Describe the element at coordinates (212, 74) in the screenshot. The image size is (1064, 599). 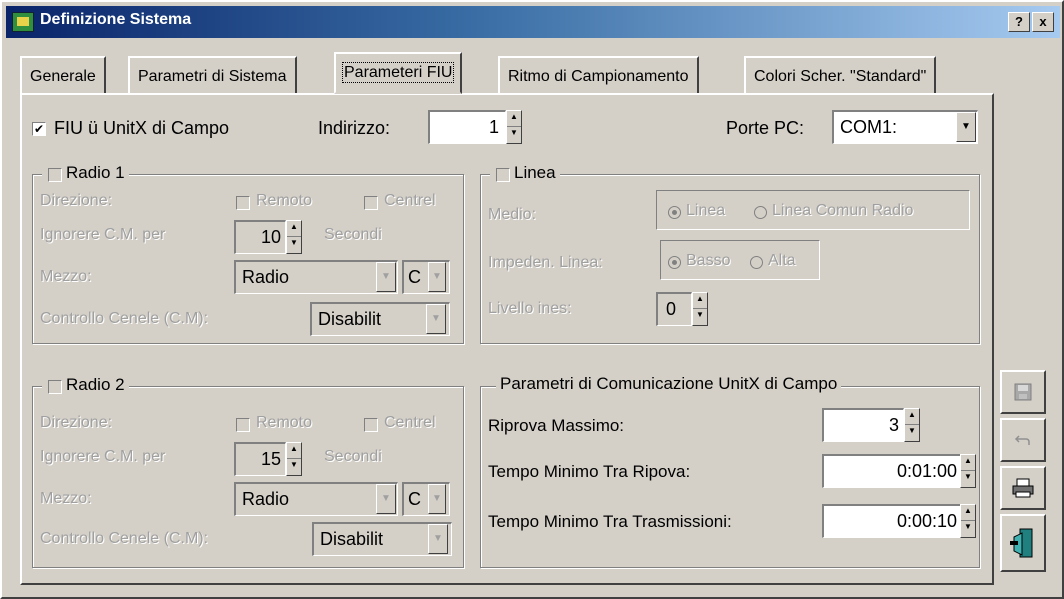
I see `tab-parametri-sistema: Parametri di Sistema` at that location.